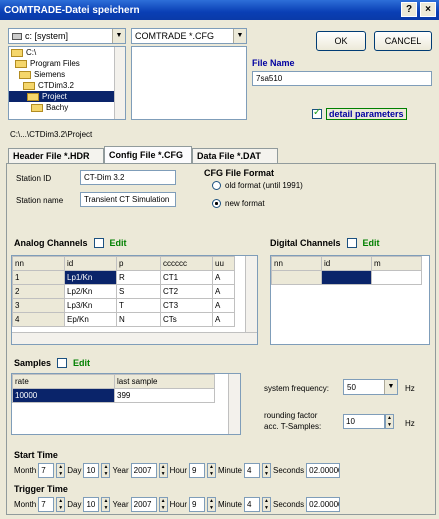  What do you see at coordinates (41, 489) in the screenshot?
I see `trigger-time-title: Trigger Time` at bounding box center [41, 489].